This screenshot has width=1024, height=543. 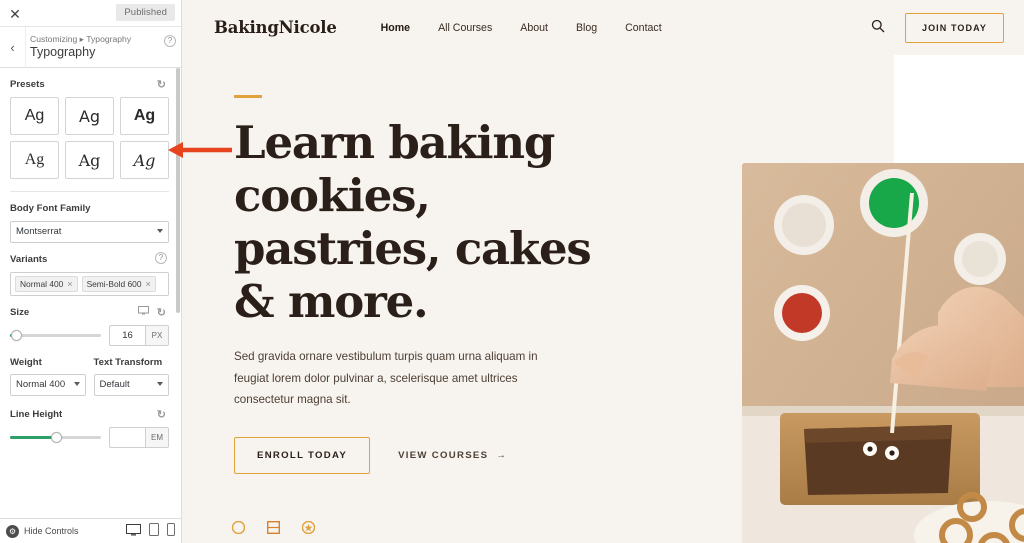 I want to click on presets-label-text: Presets, so click(x=27, y=84).